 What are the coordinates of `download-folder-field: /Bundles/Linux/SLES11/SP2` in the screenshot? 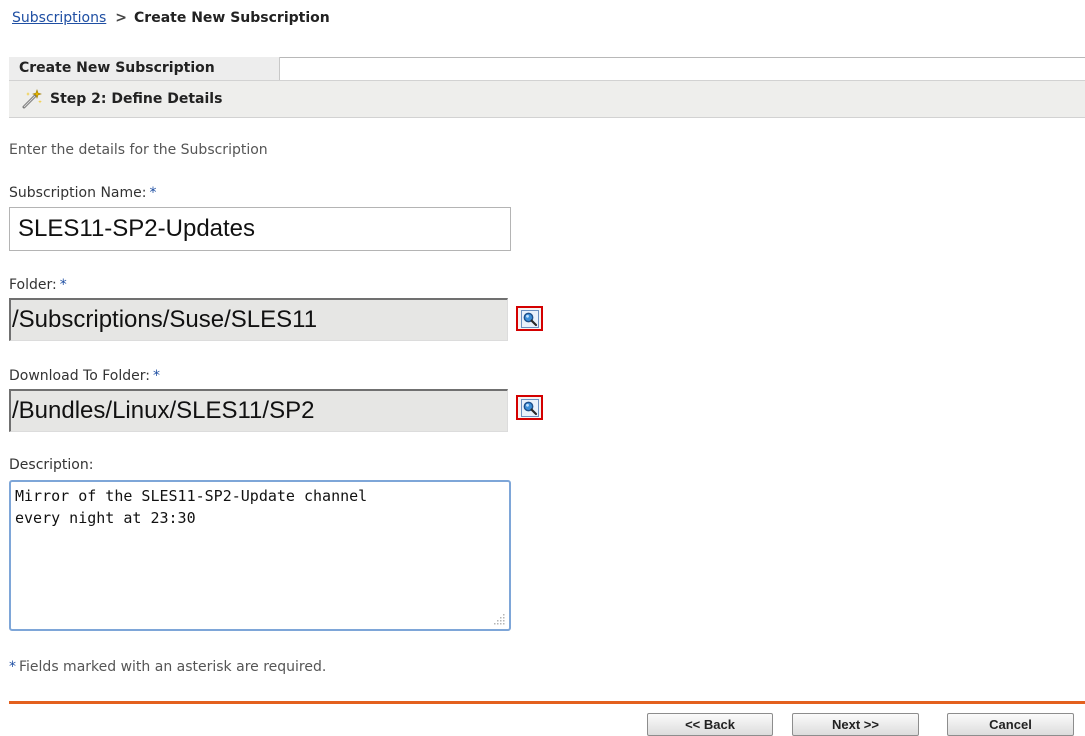 It's located at (258, 410).